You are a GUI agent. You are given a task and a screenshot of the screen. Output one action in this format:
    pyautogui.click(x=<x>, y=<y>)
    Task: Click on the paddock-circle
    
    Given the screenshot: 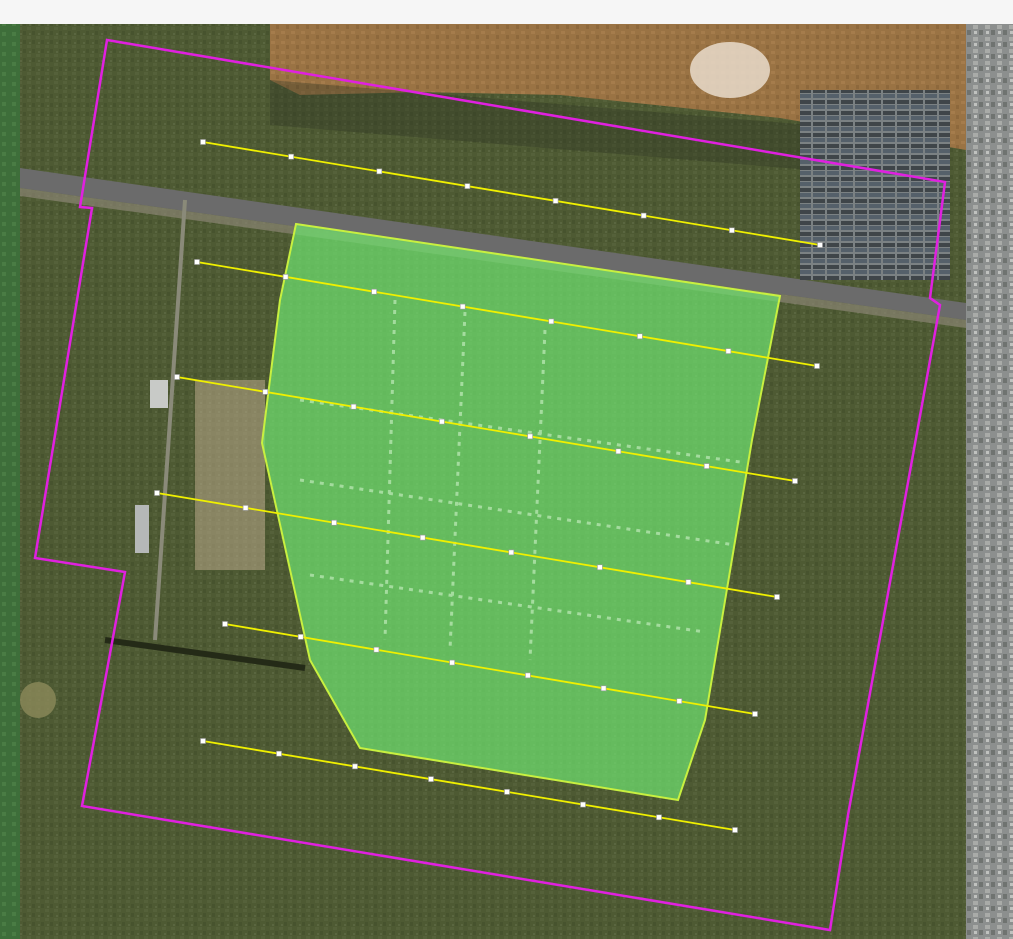 What is the action you would take?
    pyautogui.click(x=38, y=700)
    